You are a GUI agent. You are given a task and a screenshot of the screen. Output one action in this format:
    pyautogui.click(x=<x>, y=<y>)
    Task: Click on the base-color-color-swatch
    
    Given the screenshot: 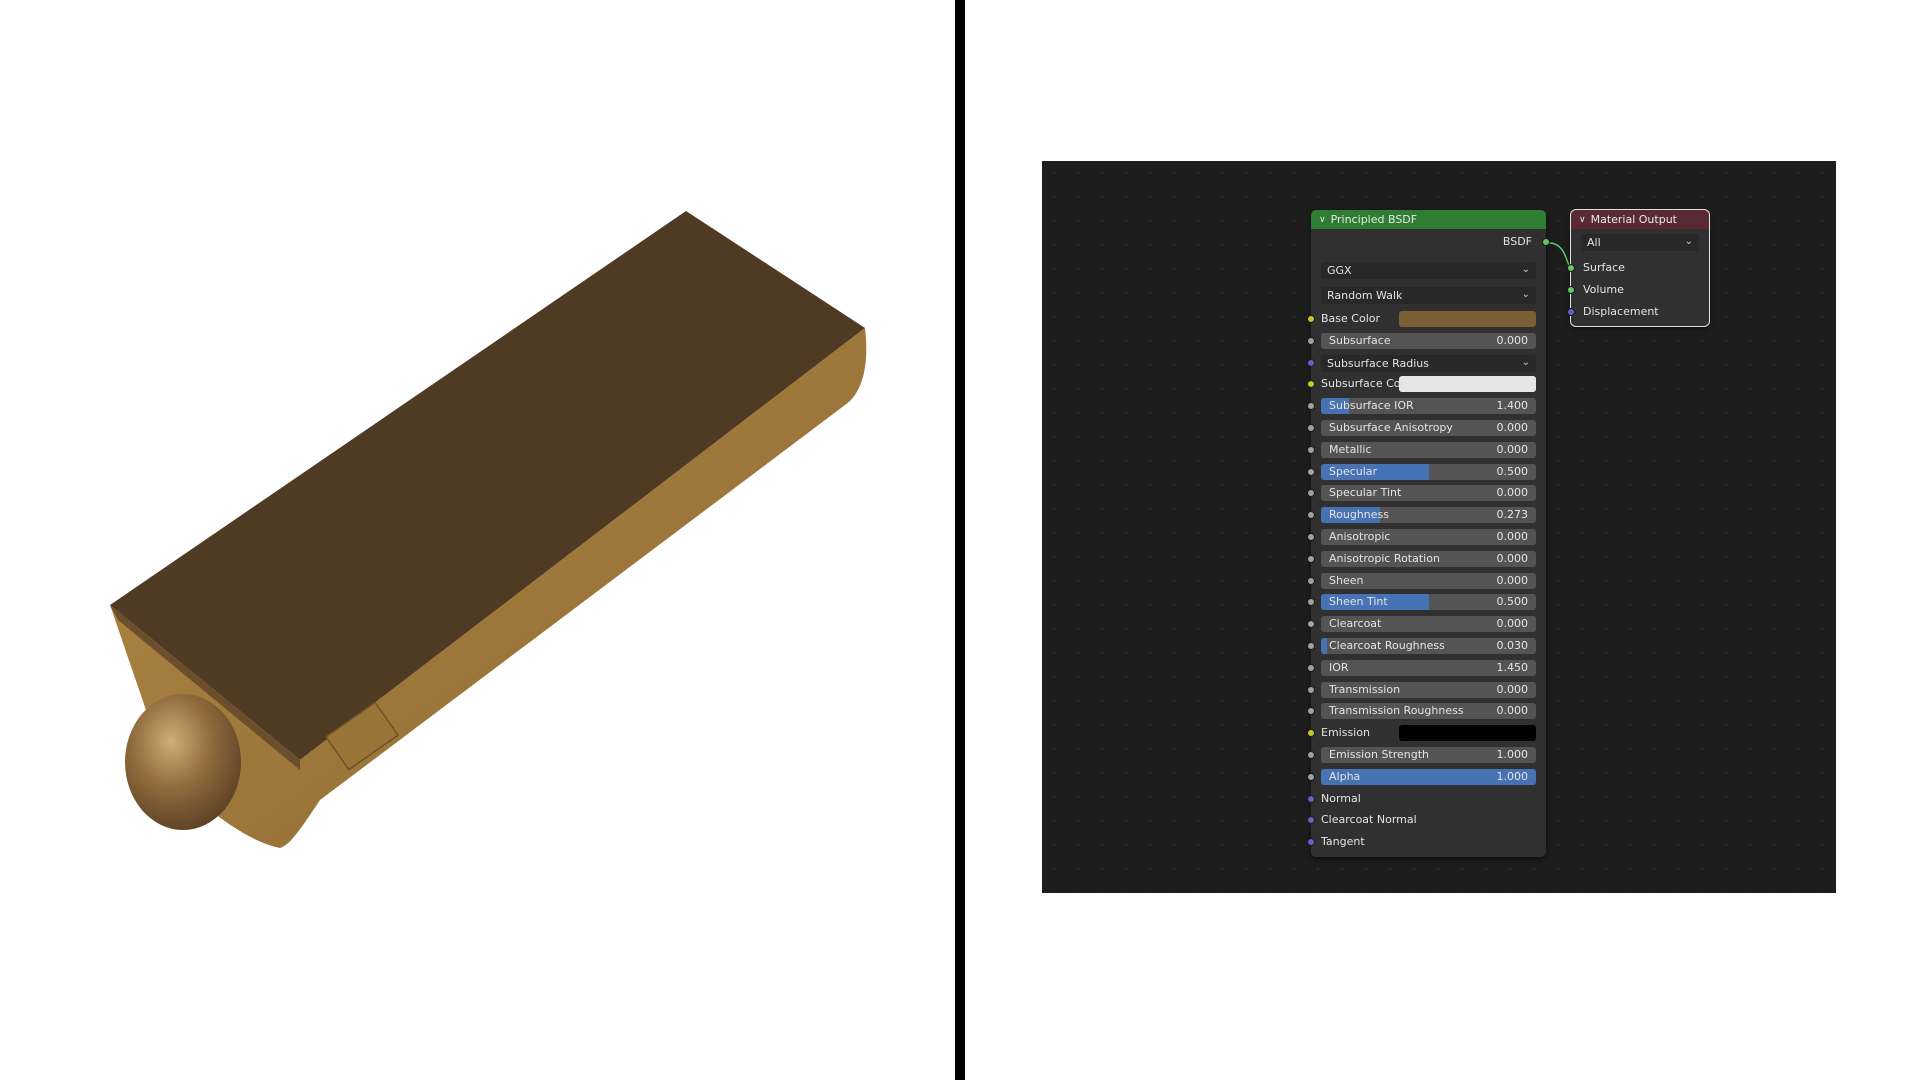 What is the action you would take?
    pyautogui.click(x=1467, y=319)
    